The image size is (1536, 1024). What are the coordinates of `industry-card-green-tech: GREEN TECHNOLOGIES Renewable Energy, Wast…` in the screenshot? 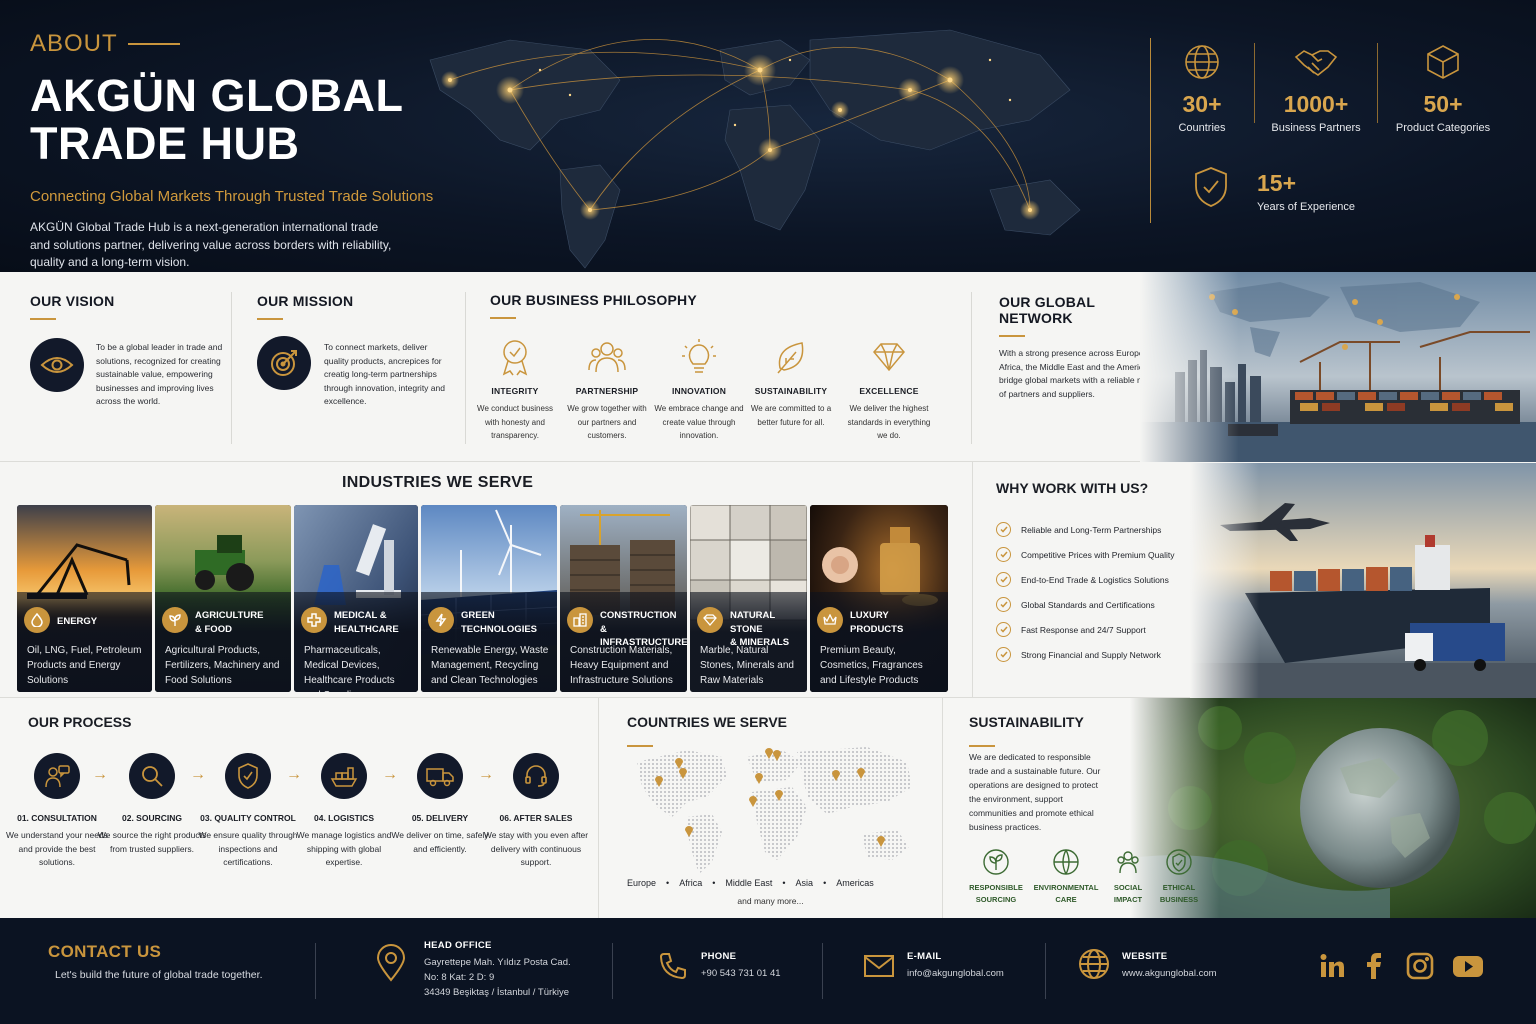 It's located at (489, 598).